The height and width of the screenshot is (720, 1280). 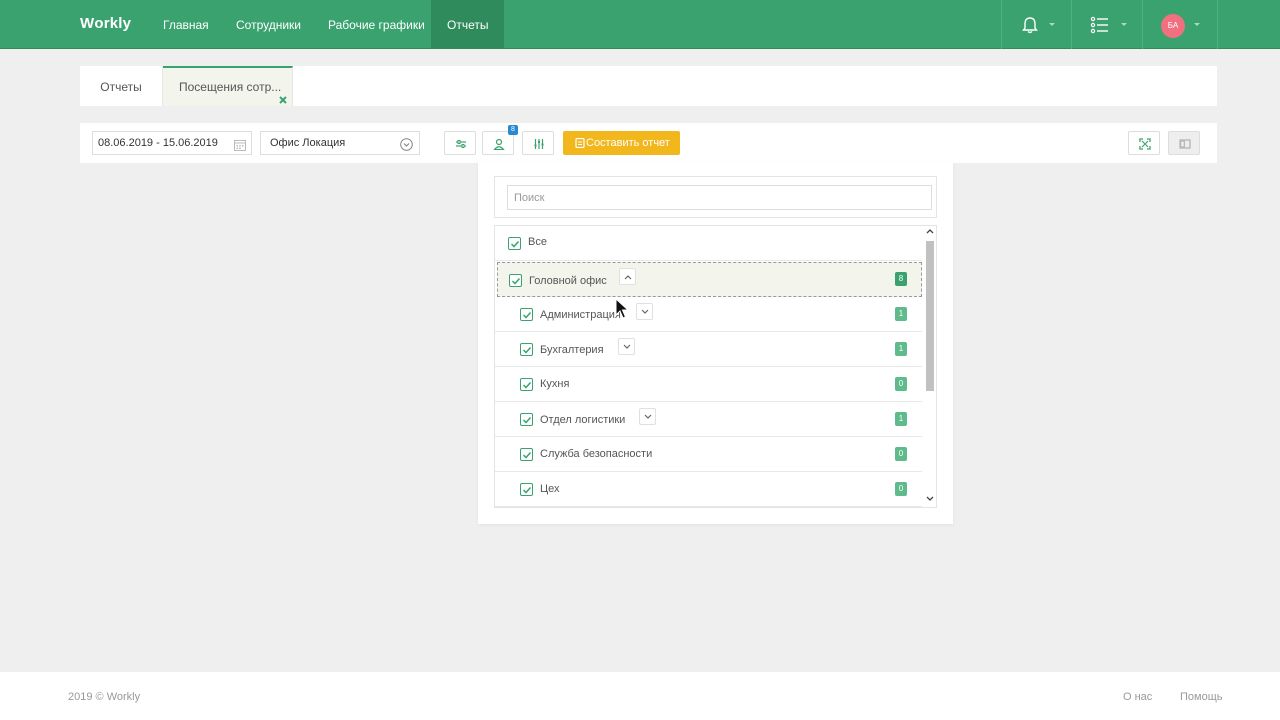 What do you see at coordinates (105, 23) in the screenshot?
I see `app-logo: Wоrkly` at bounding box center [105, 23].